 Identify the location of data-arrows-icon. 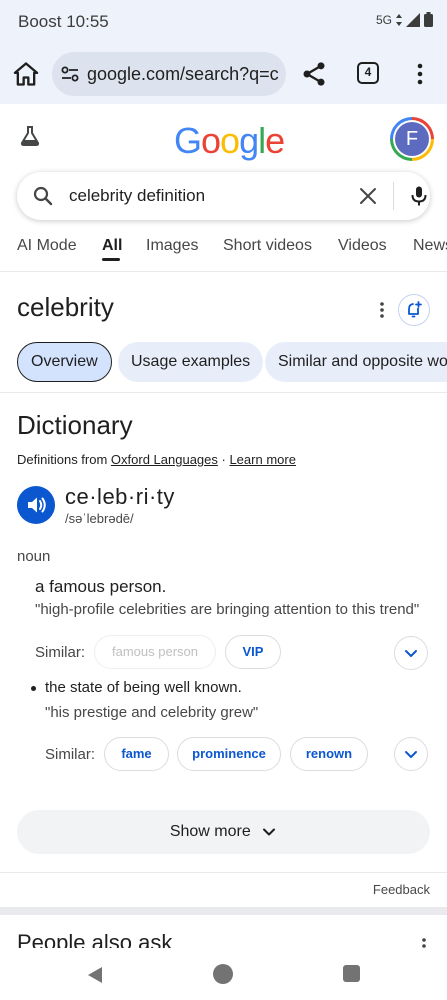
(399, 19).